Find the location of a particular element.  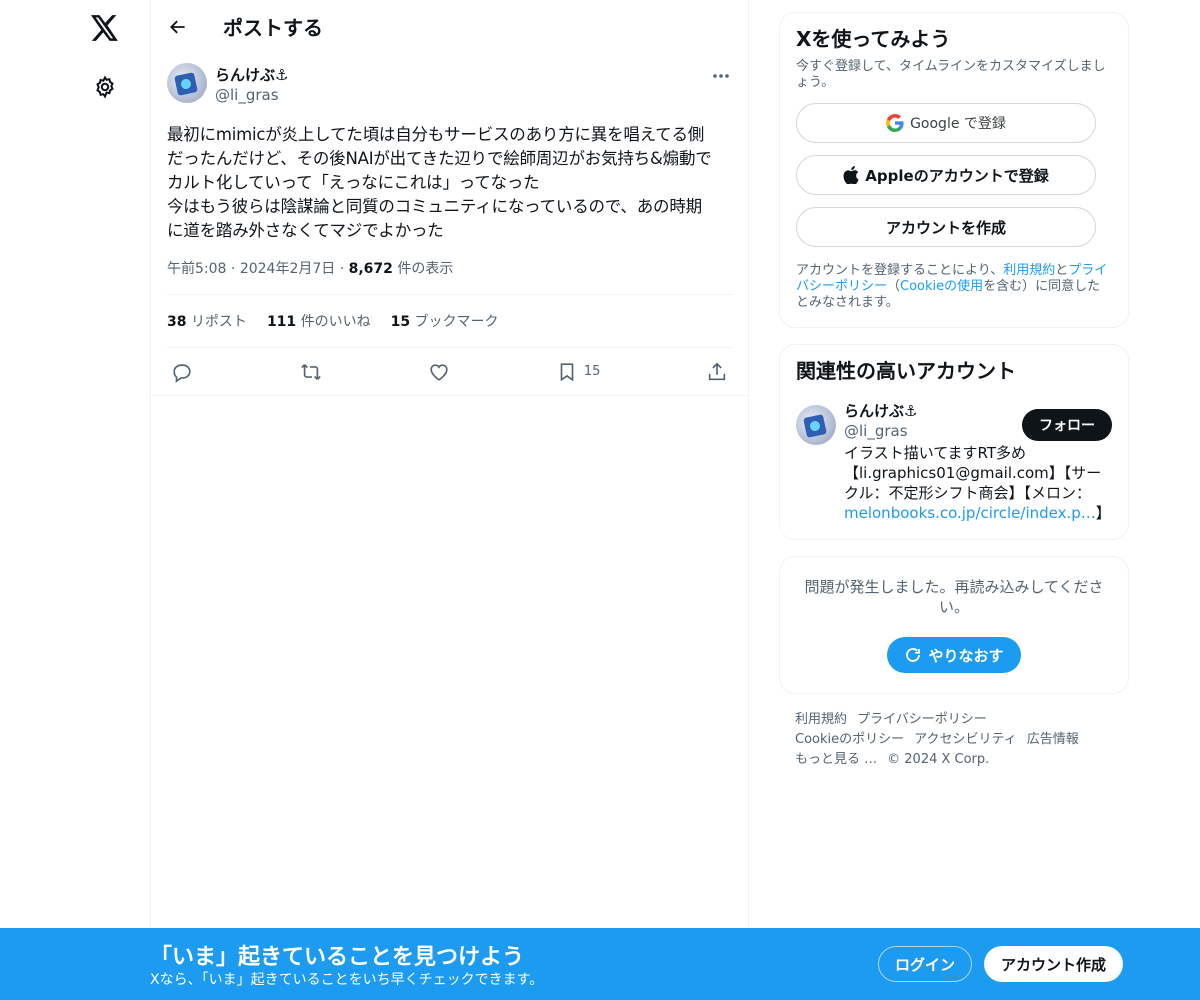

retry-label: やりなおす is located at coordinates (966, 655).